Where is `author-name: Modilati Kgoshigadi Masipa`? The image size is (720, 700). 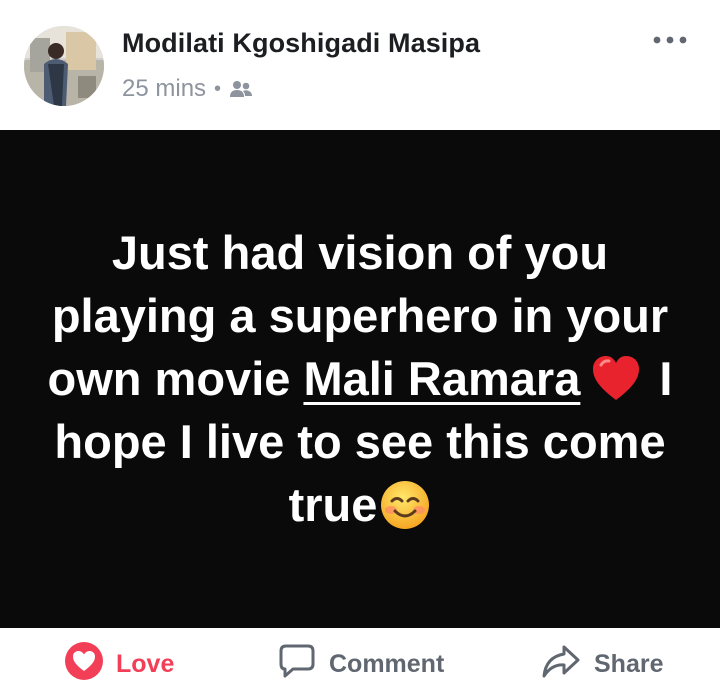
author-name: Modilati Kgoshigadi Masipa is located at coordinates (301, 43).